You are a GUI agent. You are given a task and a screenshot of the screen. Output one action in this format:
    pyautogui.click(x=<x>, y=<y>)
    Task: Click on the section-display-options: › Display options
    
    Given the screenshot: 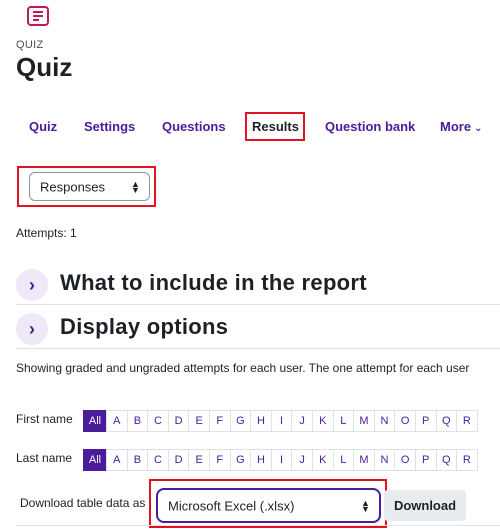 What is the action you would take?
    pyautogui.click(x=258, y=329)
    